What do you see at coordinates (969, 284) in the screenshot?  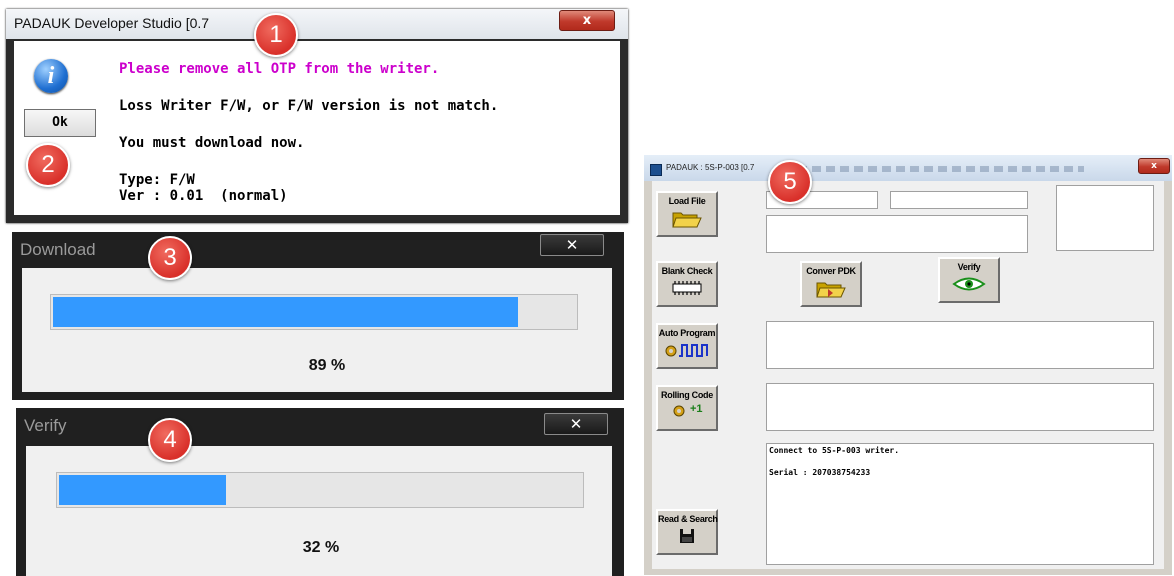 I see `eye-icon` at bounding box center [969, 284].